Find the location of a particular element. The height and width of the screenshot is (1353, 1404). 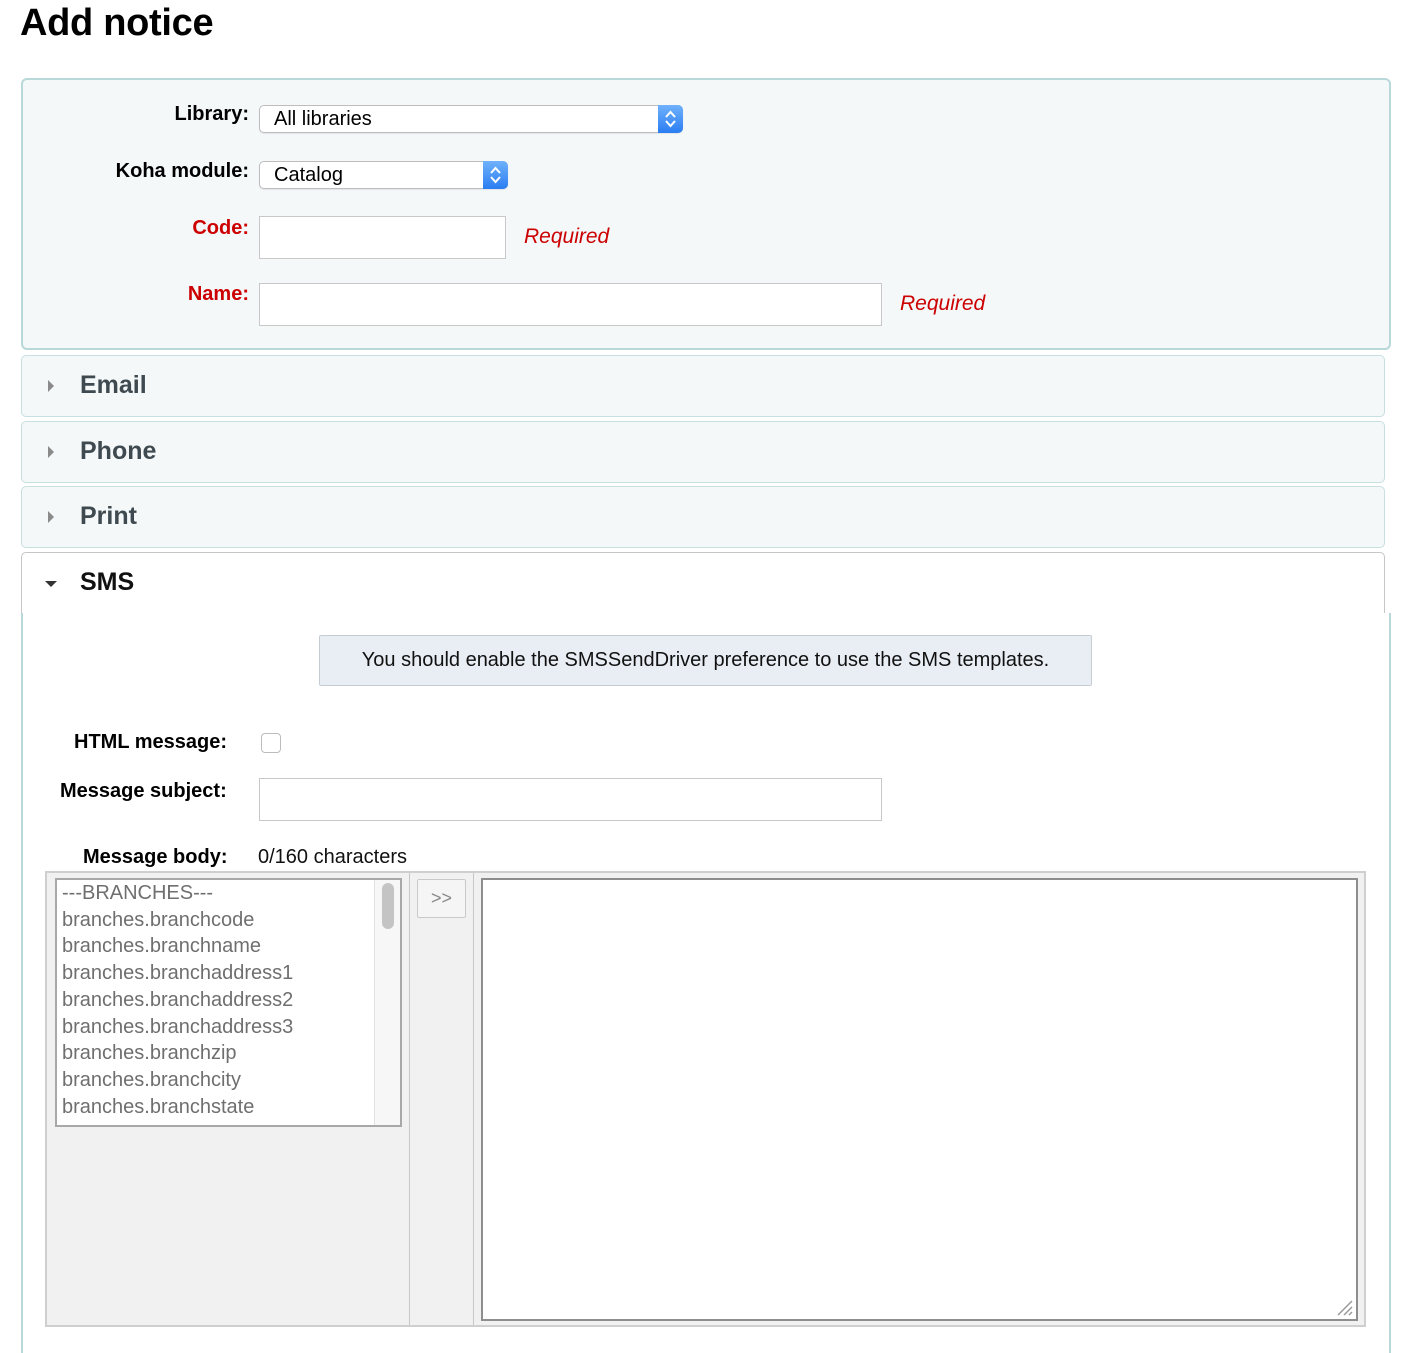

library-select: All libraries is located at coordinates (471, 119).